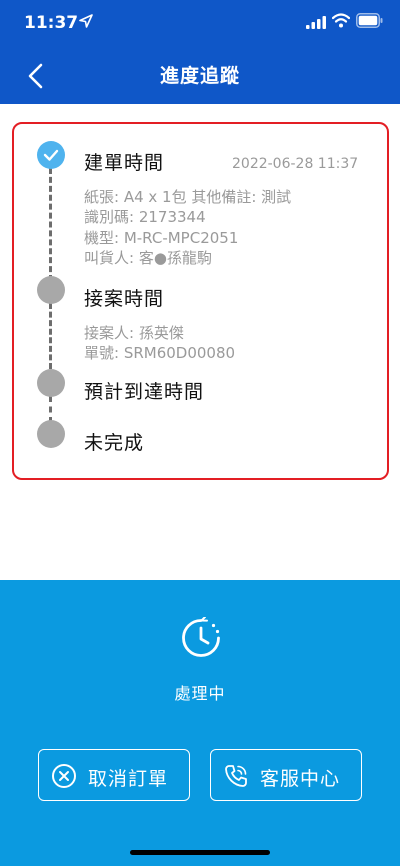 The height and width of the screenshot is (866, 400). I want to click on cancel-order-button: 取消訂單, so click(114, 775).